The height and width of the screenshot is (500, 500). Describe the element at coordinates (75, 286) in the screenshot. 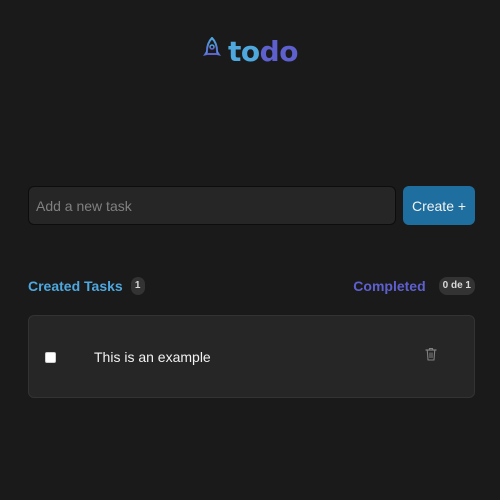

I see `created-tasks-label: Created Tasks` at that location.